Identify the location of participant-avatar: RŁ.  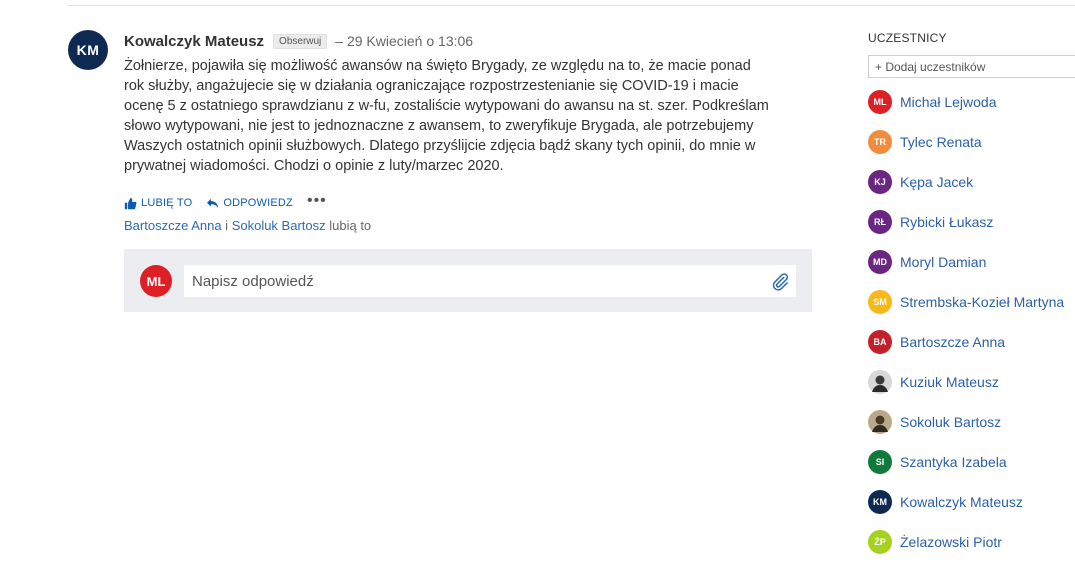
(880, 222).